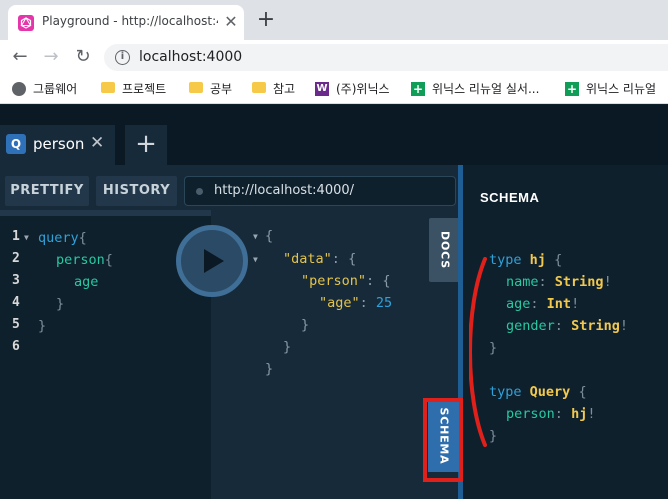 The width and height of the screenshot is (668, 499). What do you see at coordinates (526, 260) in the screenshot?
I see `schema-line: type hj {` at bounding box center [526, 260].